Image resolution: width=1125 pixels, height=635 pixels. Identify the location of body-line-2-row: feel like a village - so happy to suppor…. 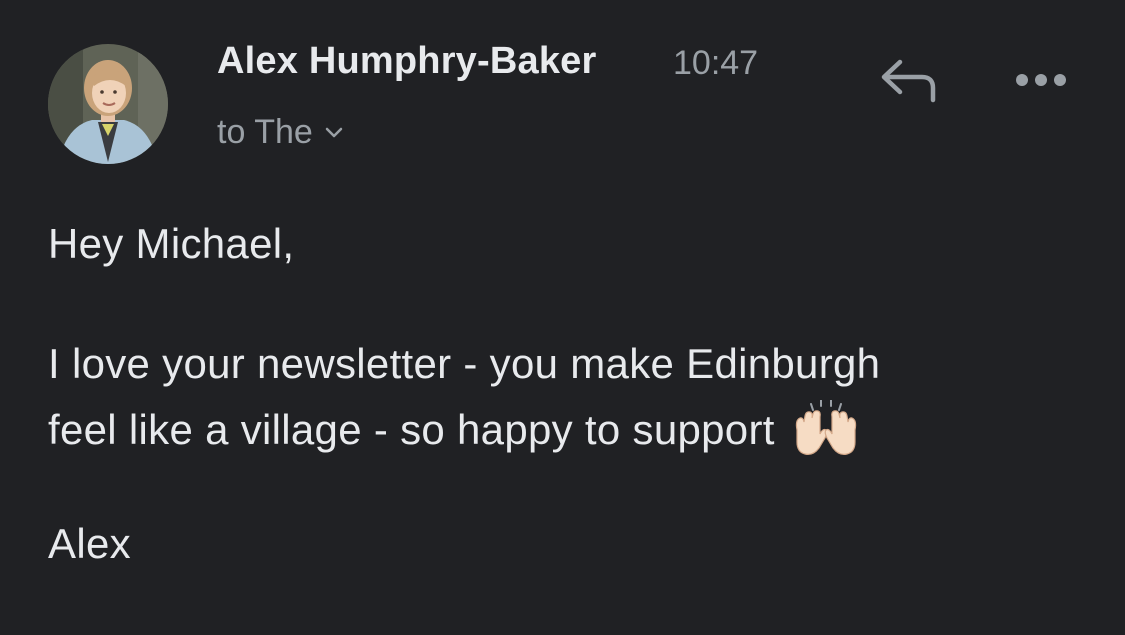
(453, 430).